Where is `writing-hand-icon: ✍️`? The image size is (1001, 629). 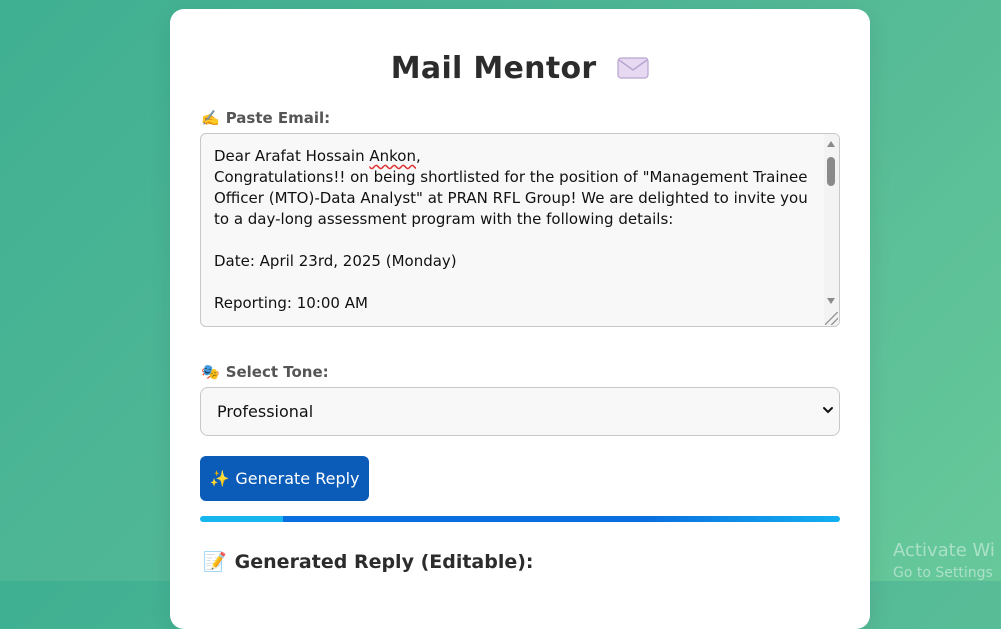 writing-hand-icon: ✍️ is located at coordinates (210, 118).